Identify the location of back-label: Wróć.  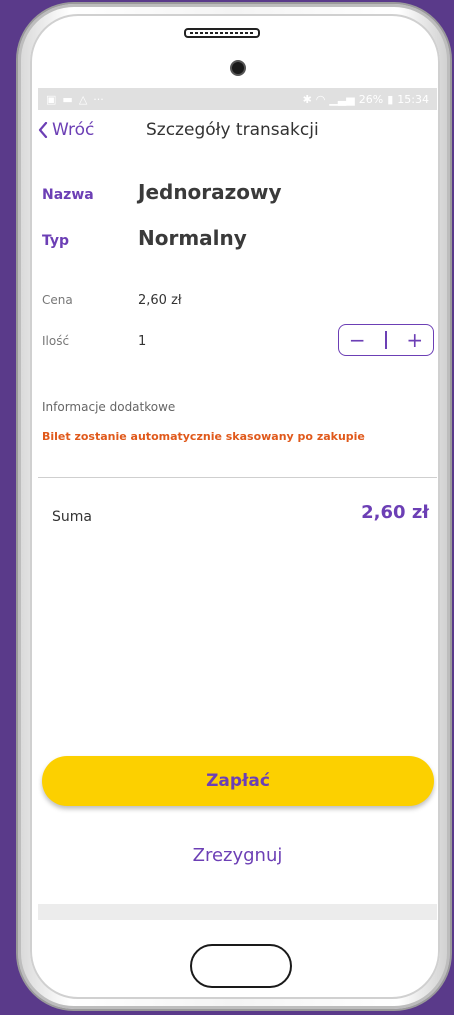
(73, 130).